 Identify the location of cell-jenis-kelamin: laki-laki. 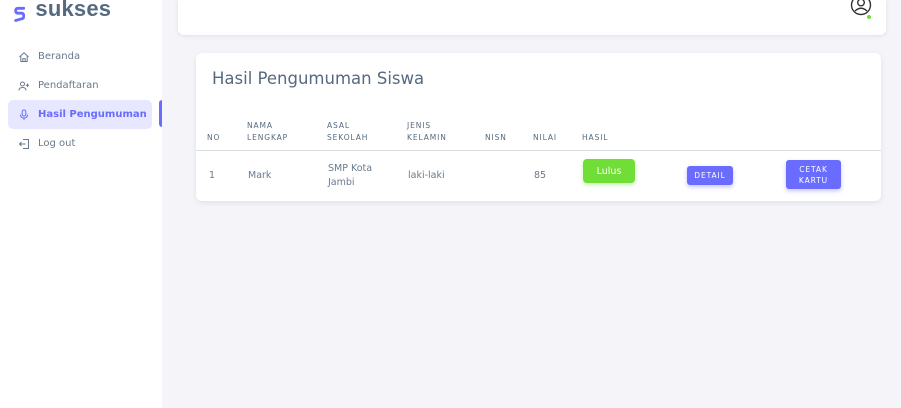
(426, 175).